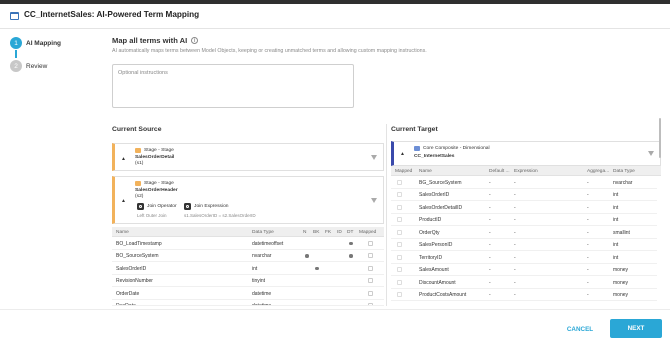 This screenshot has width=670, height=343. I want to click on target-object-name: CC_InternetSales, so click(434, 156).